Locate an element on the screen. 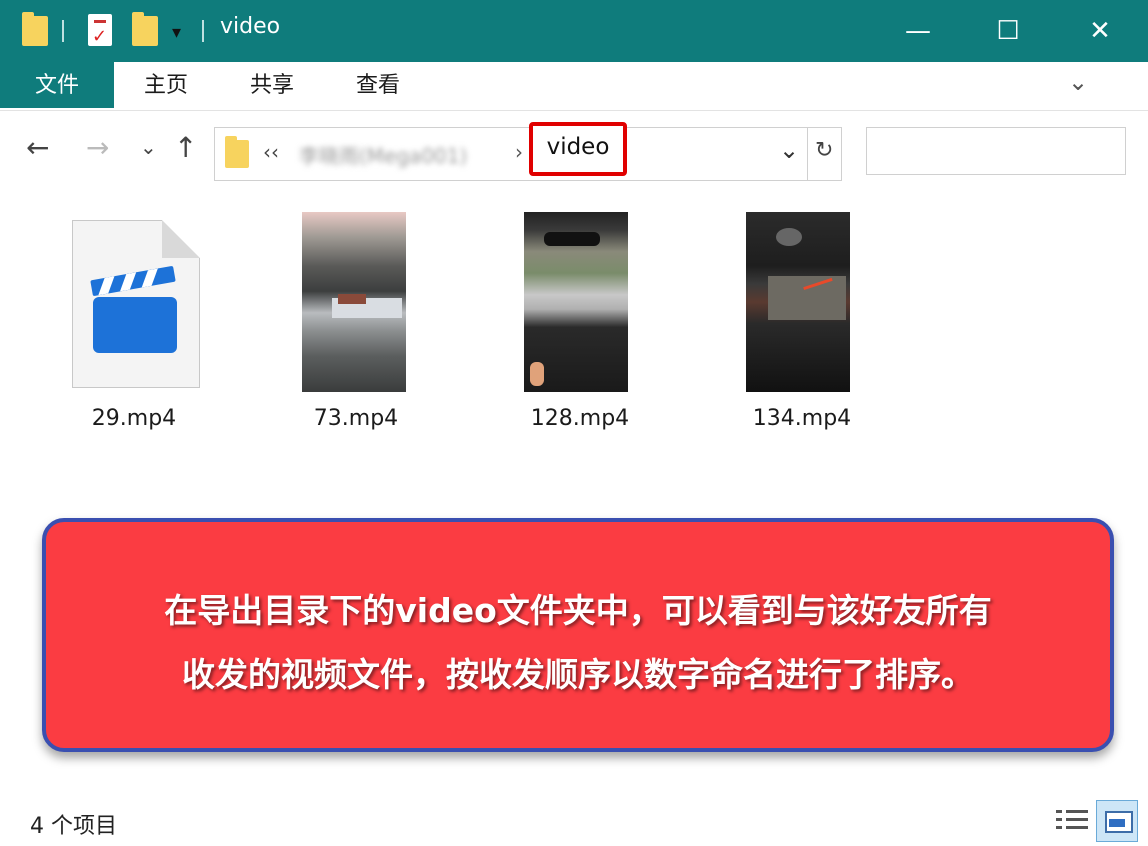  callout-line-1: 在导出目录下的video文件夹中，可以看到与该好友所有 is located at coordinates (578, 610).